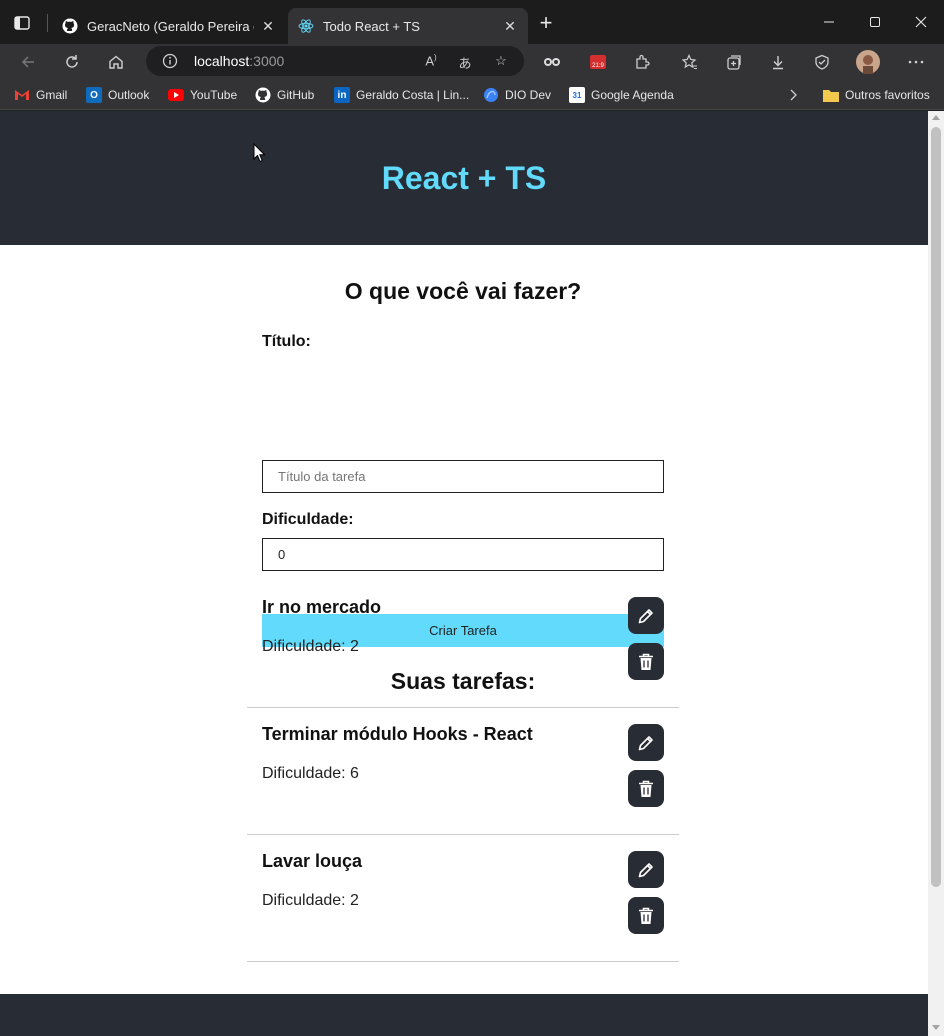 The image size is (944, 1036). Describe the element at coordinates (546, 24) in the screenshot. I see `new-tab-button: +` at that location.